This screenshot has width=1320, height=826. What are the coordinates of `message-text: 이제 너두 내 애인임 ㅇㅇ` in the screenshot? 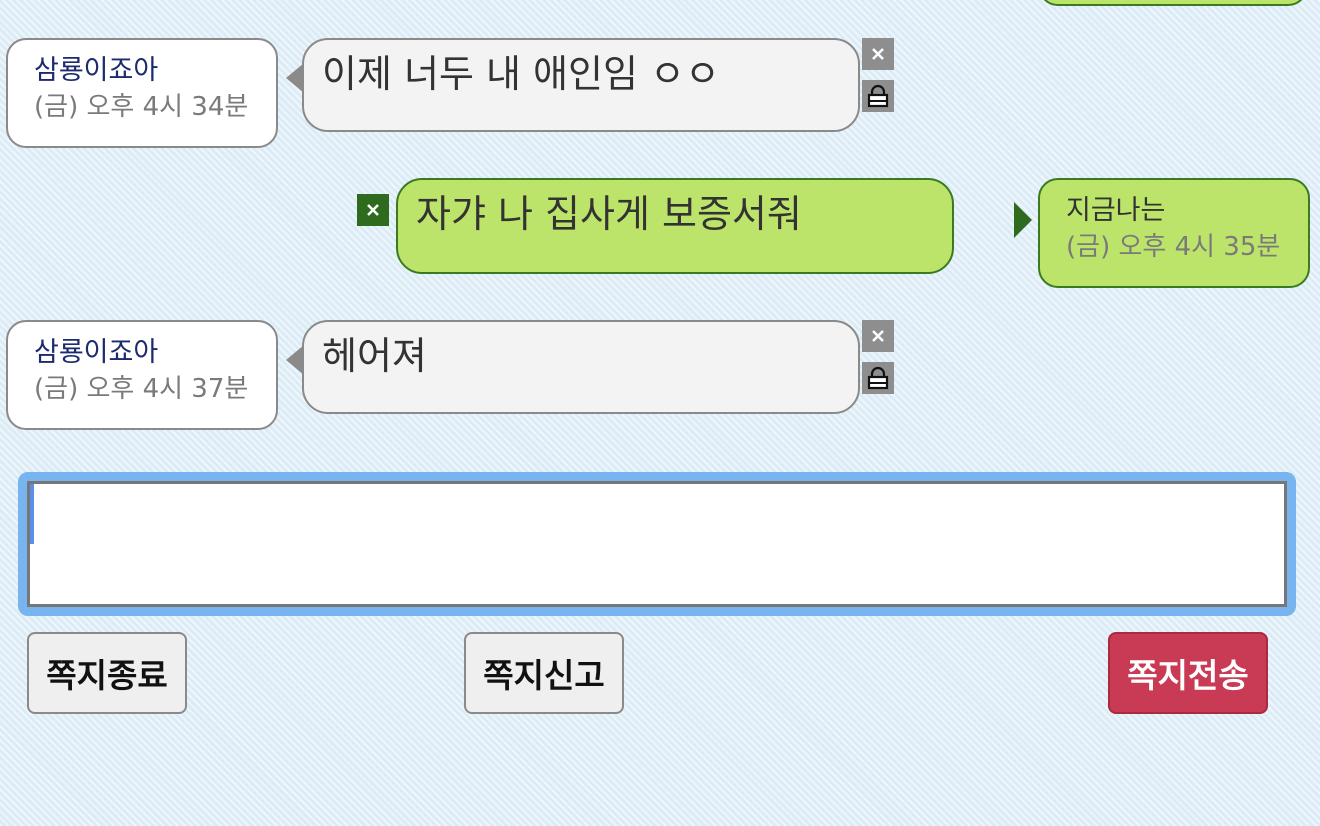 It's located at (521, 74).